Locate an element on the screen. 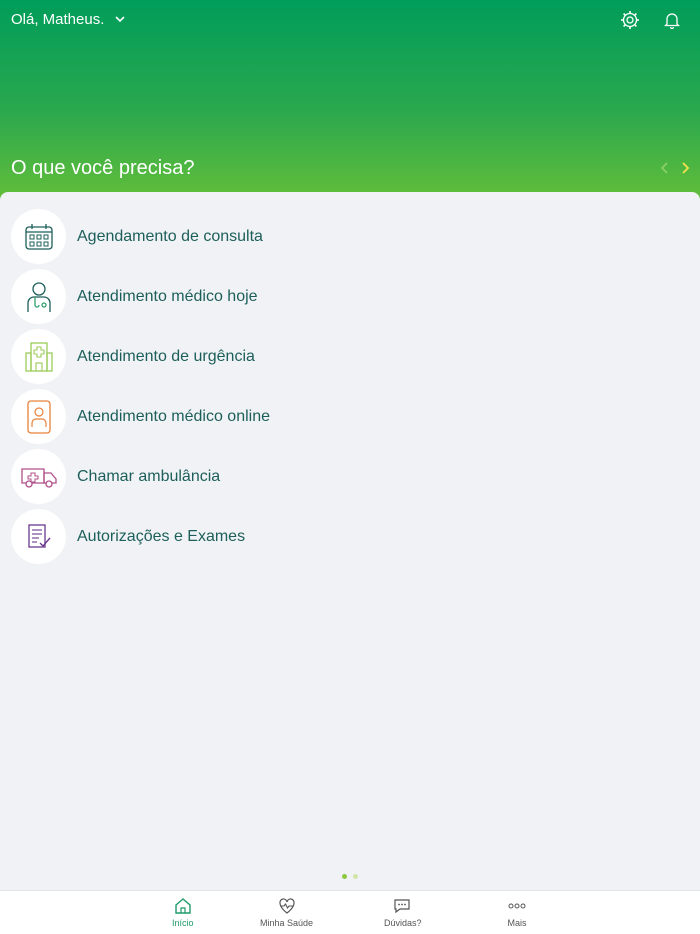  greeting-text: Olá, Matheus. is located at coordinates (58, 19).